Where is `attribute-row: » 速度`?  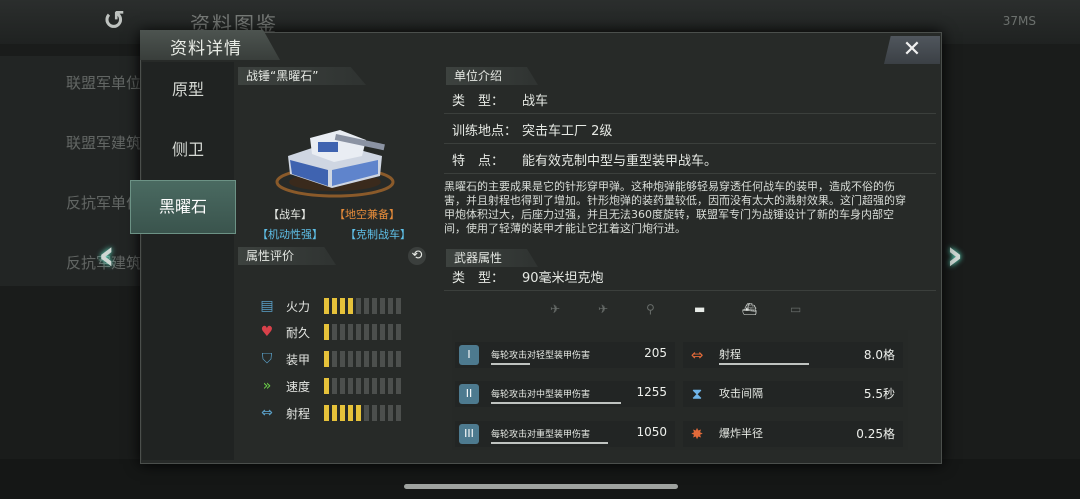 attribute-row: » 速度 is located at coordinates (346, 386).